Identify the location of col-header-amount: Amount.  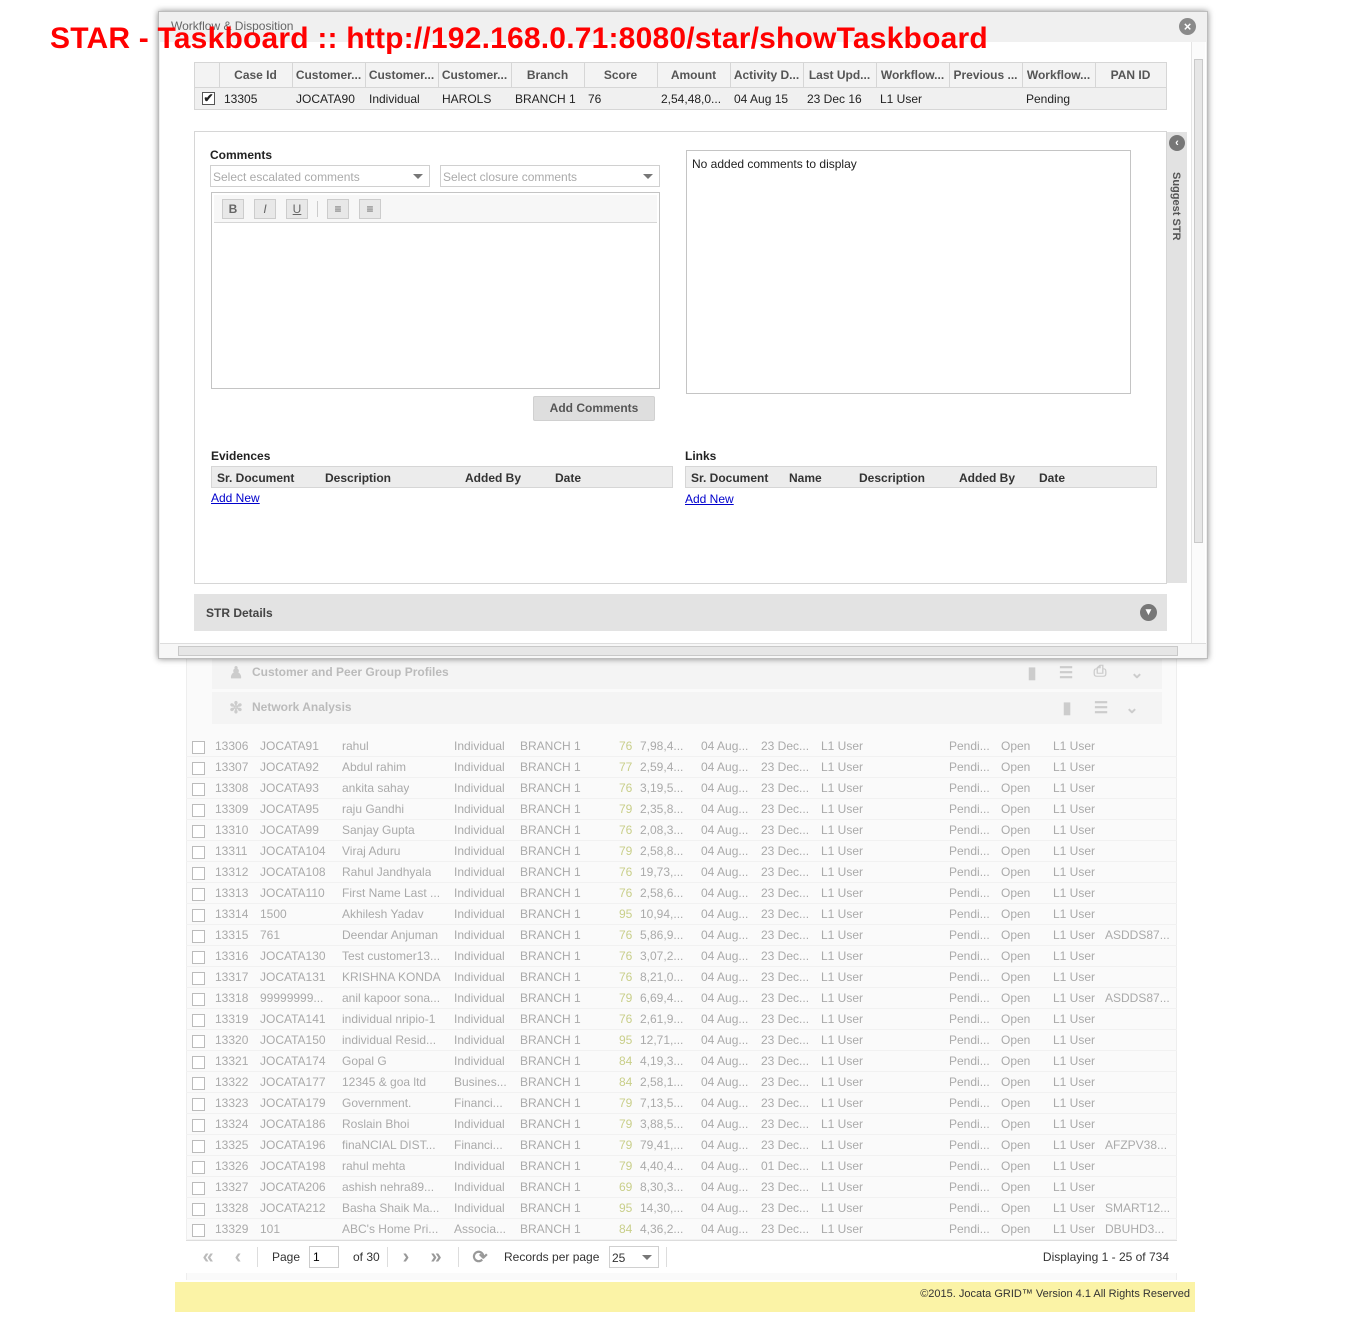
(693, 75).